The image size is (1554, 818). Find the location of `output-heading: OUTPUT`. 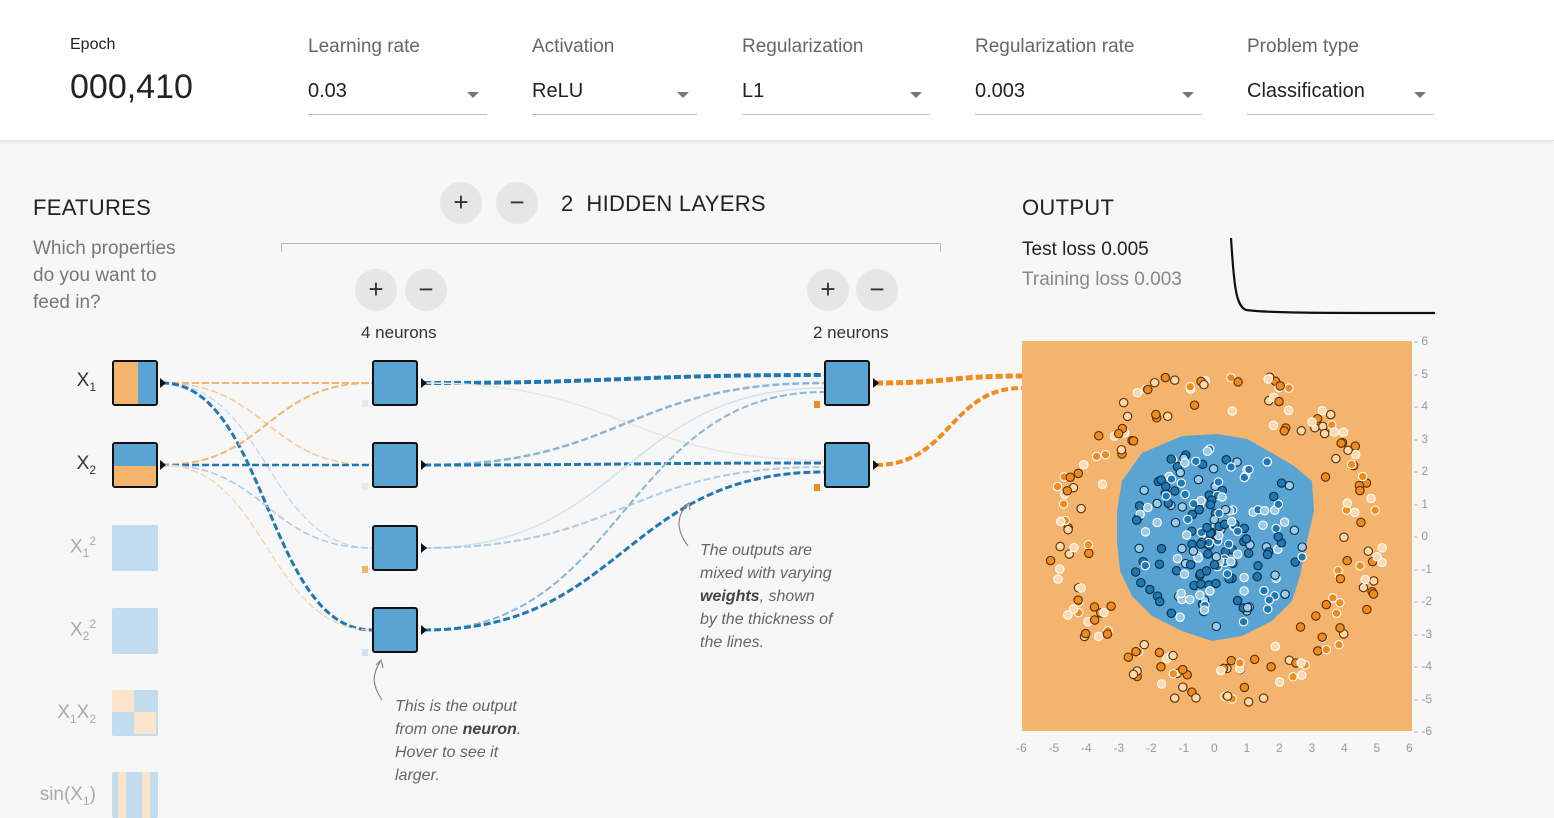

output-heading: OUTPUT is located at coordinates (1068, 207).